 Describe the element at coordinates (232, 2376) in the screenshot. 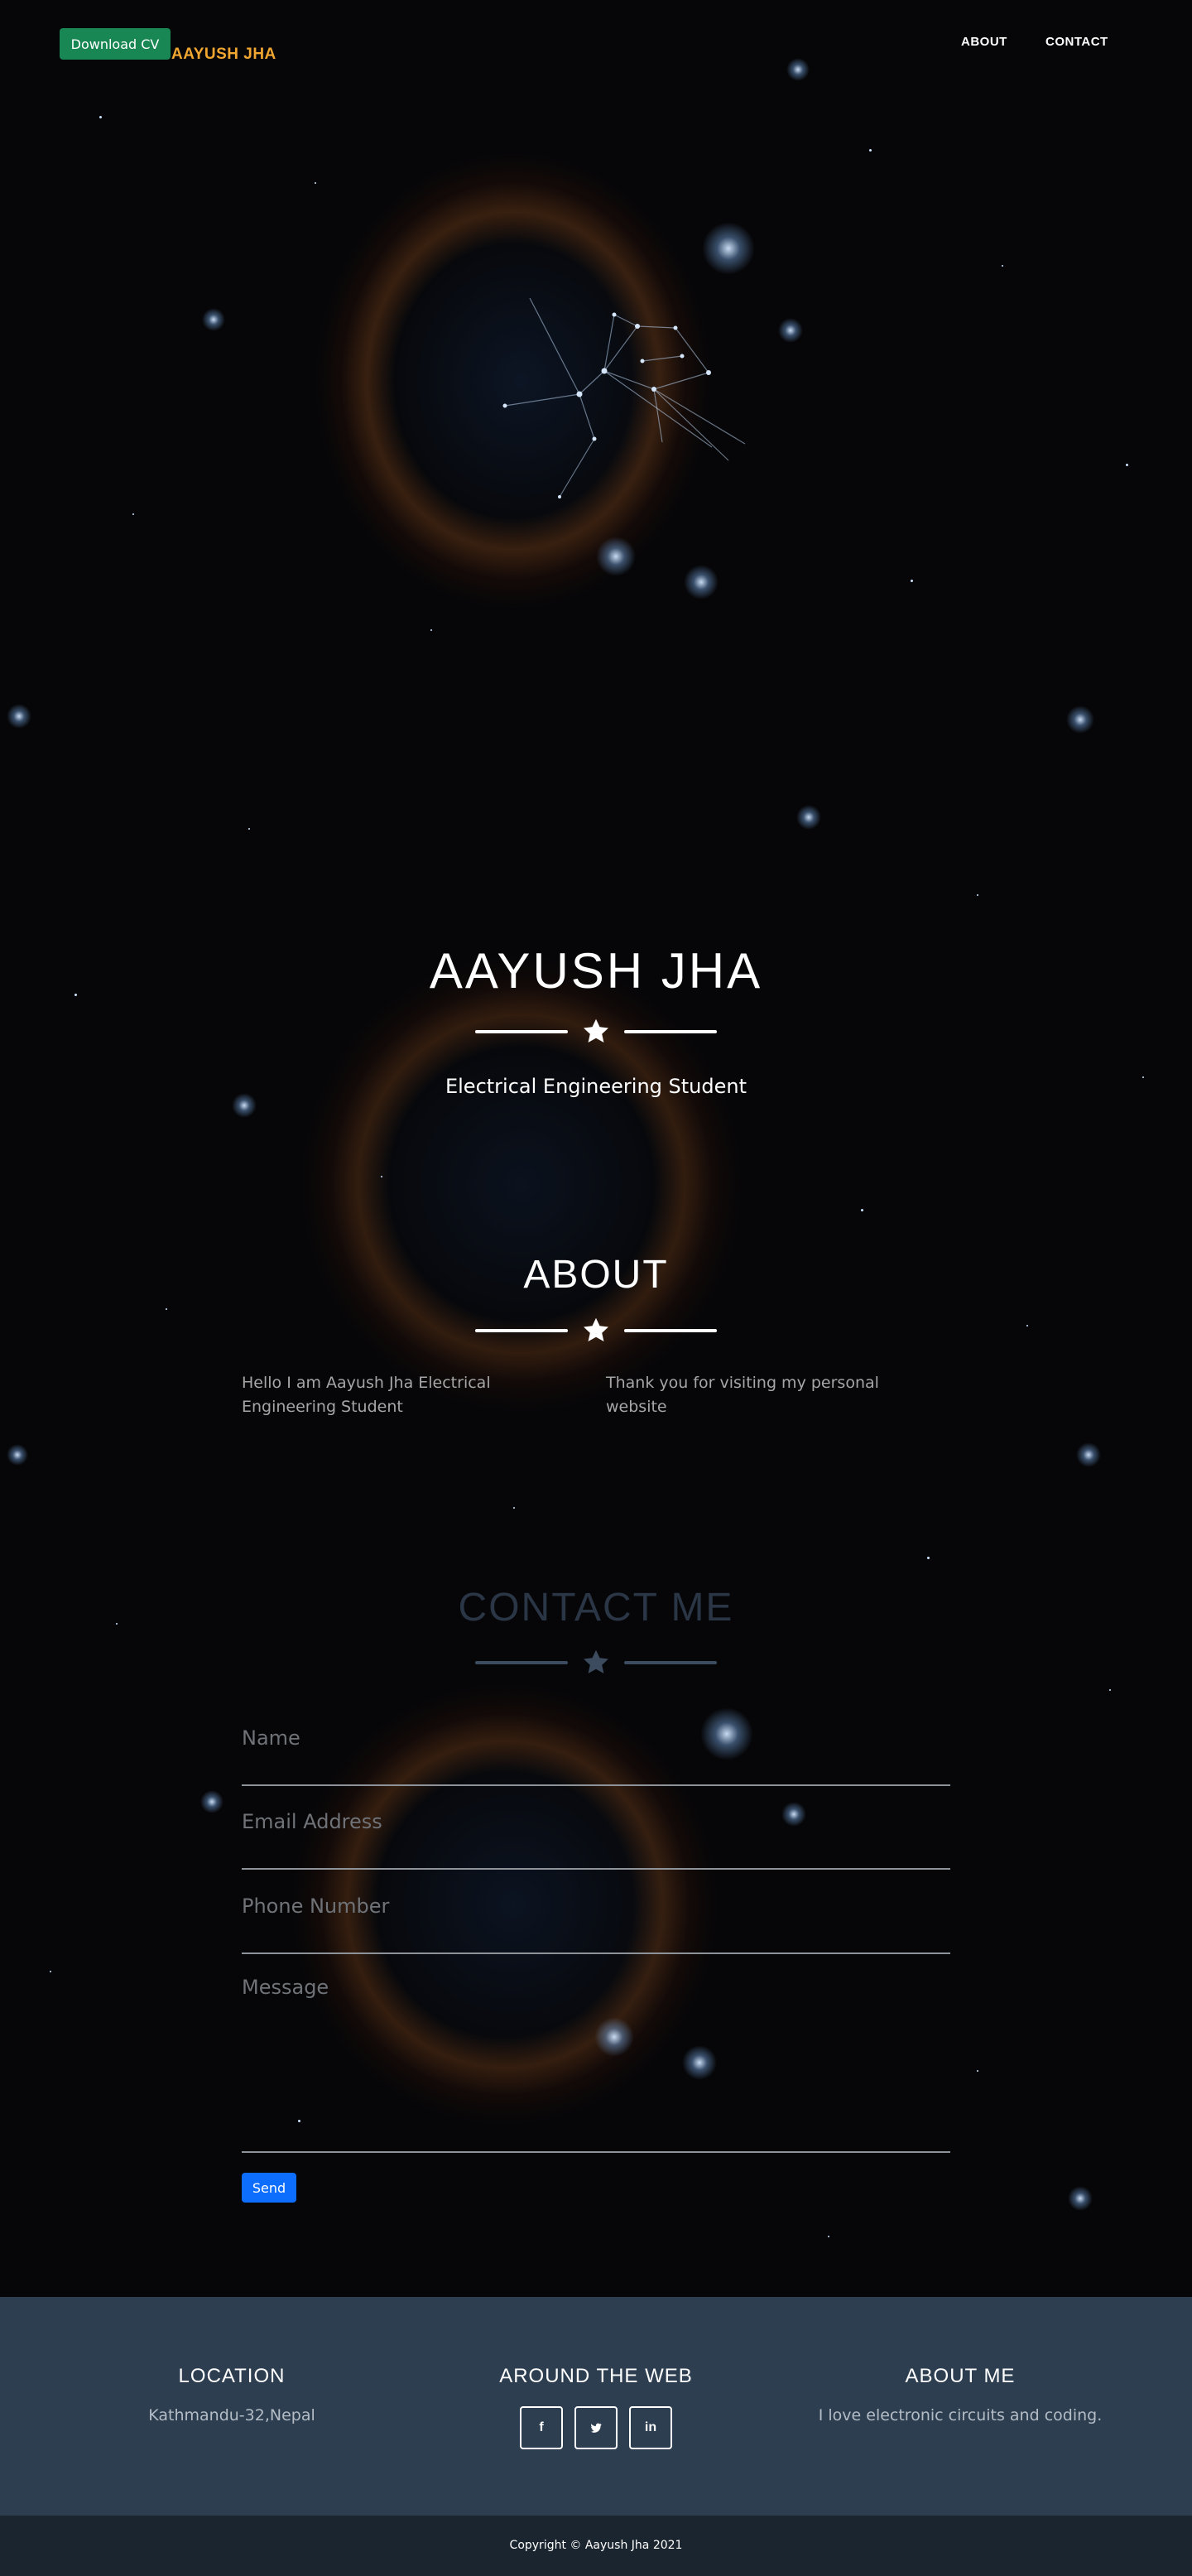

I see `footer-location-title: LOCATION` at that location.